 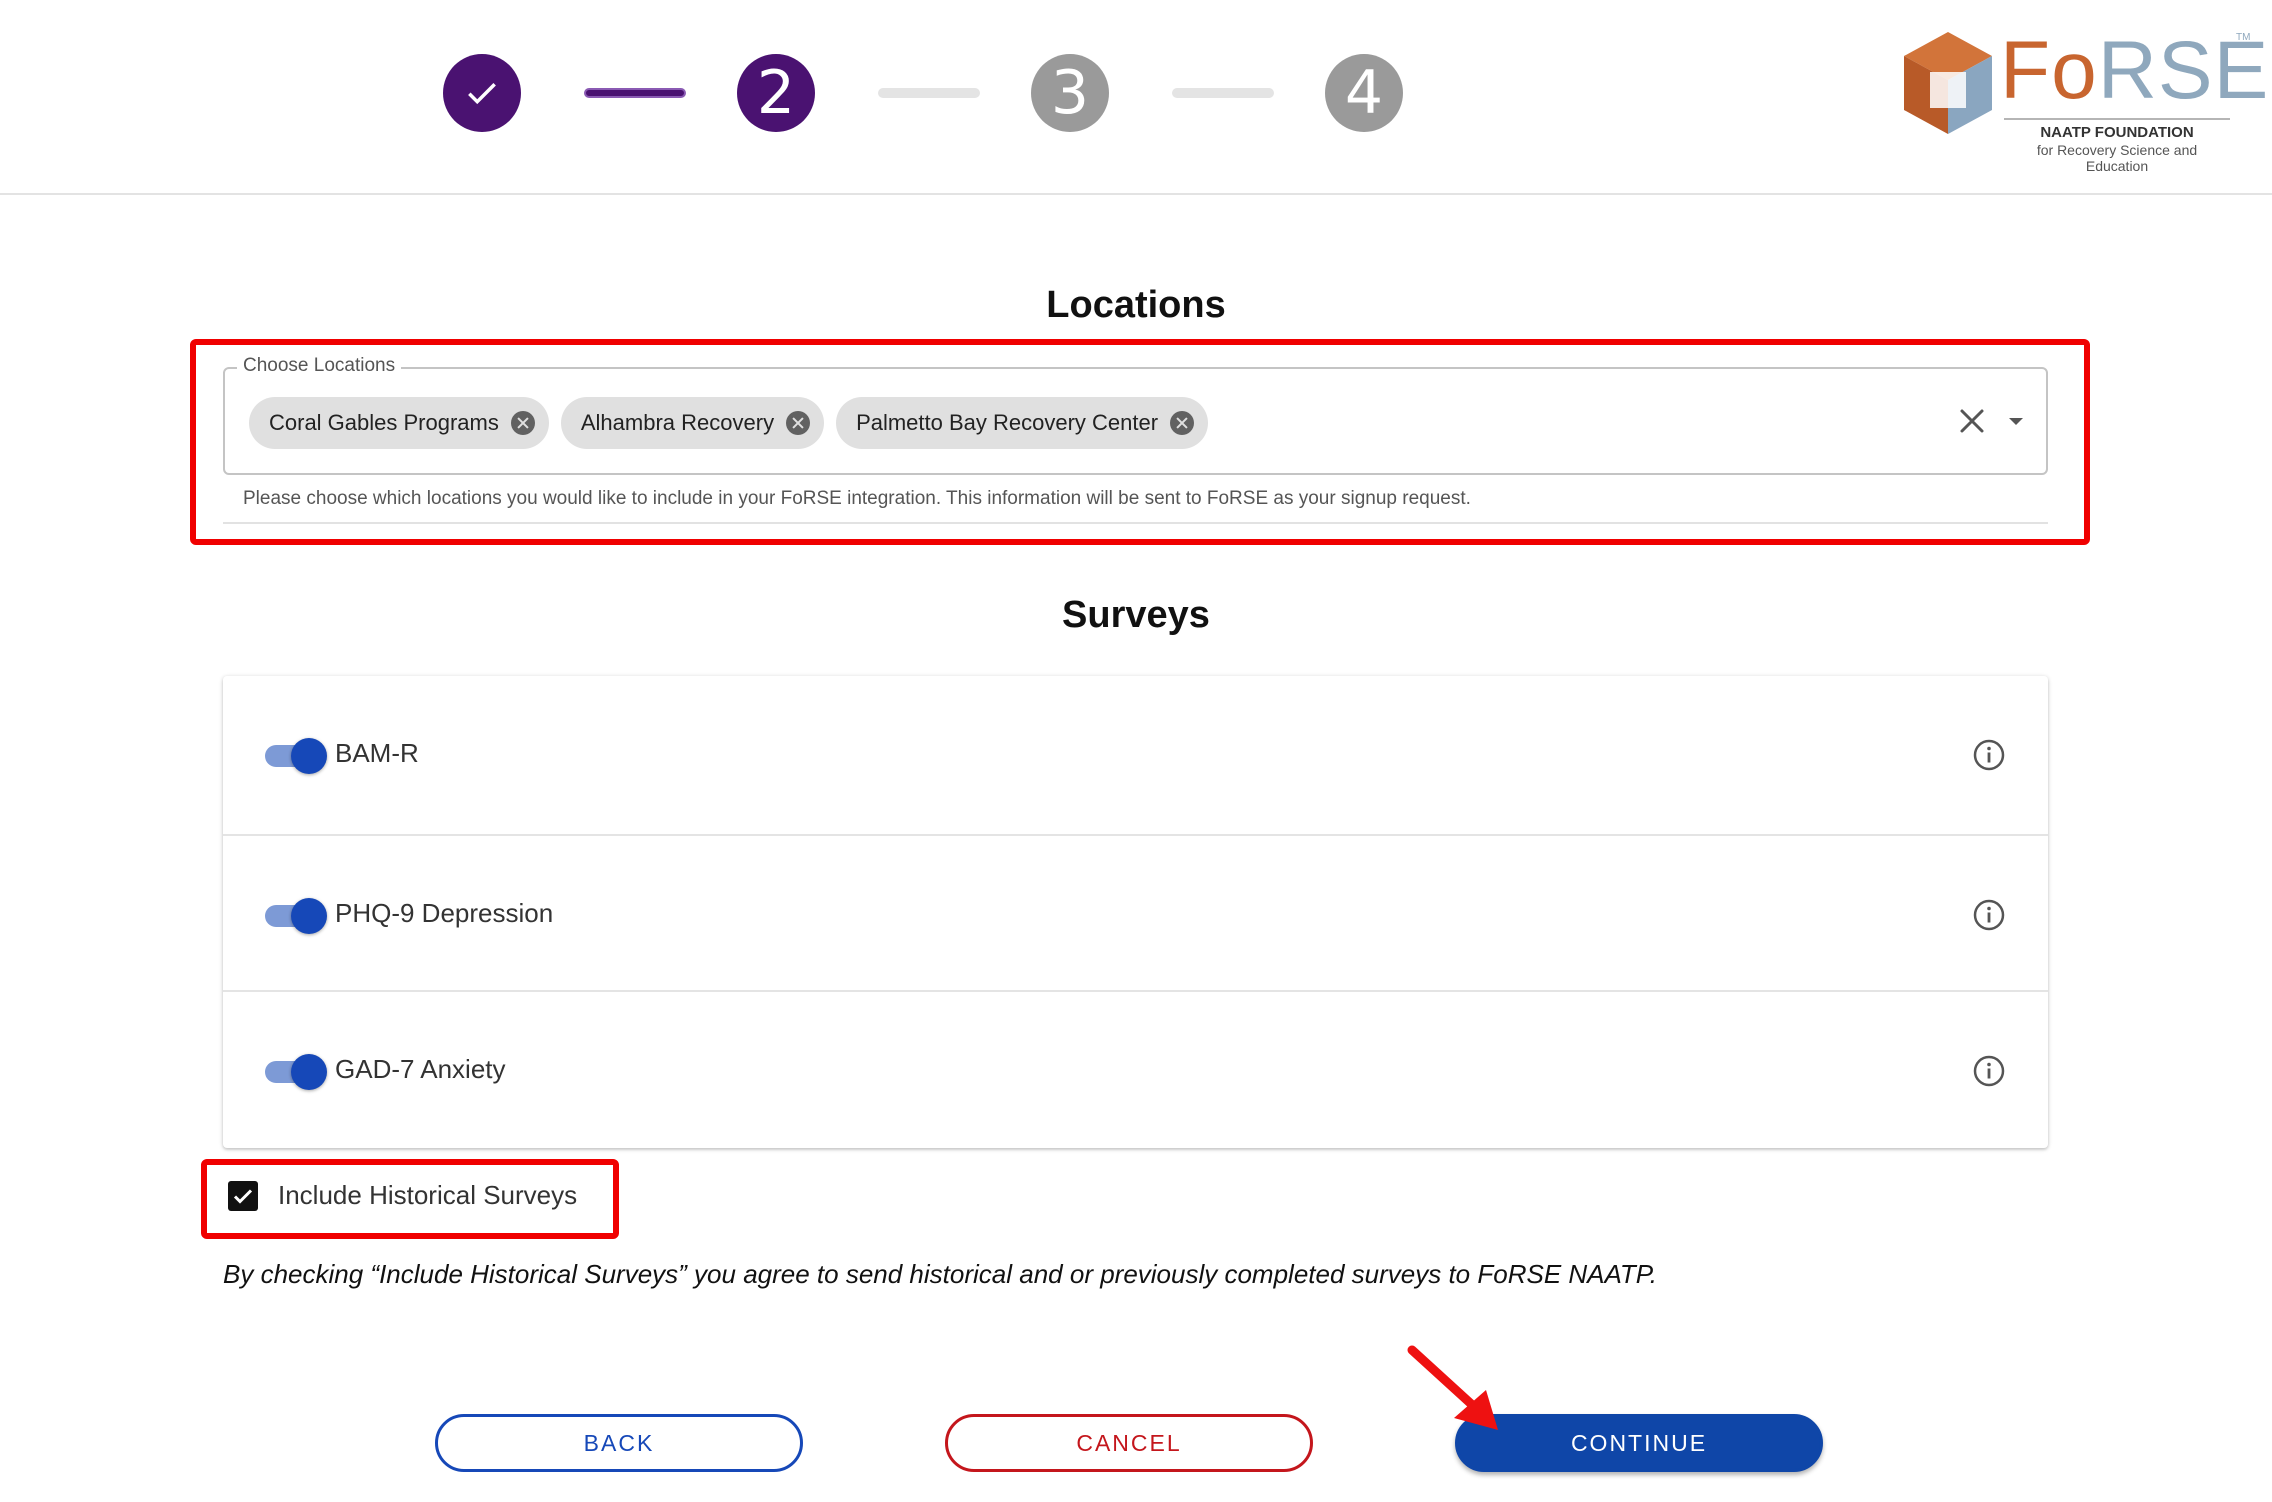 I want to click on forse-cube-icon, so click(x=1948, y=83).